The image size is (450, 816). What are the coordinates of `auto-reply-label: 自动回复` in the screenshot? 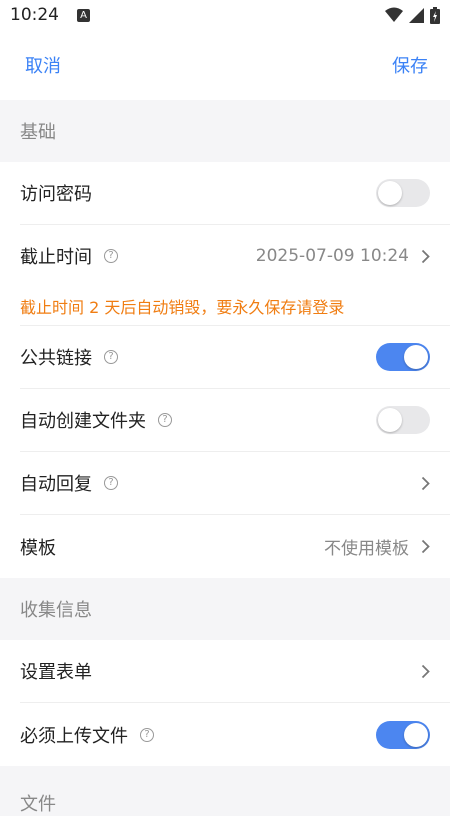 It's located at (56, 484).